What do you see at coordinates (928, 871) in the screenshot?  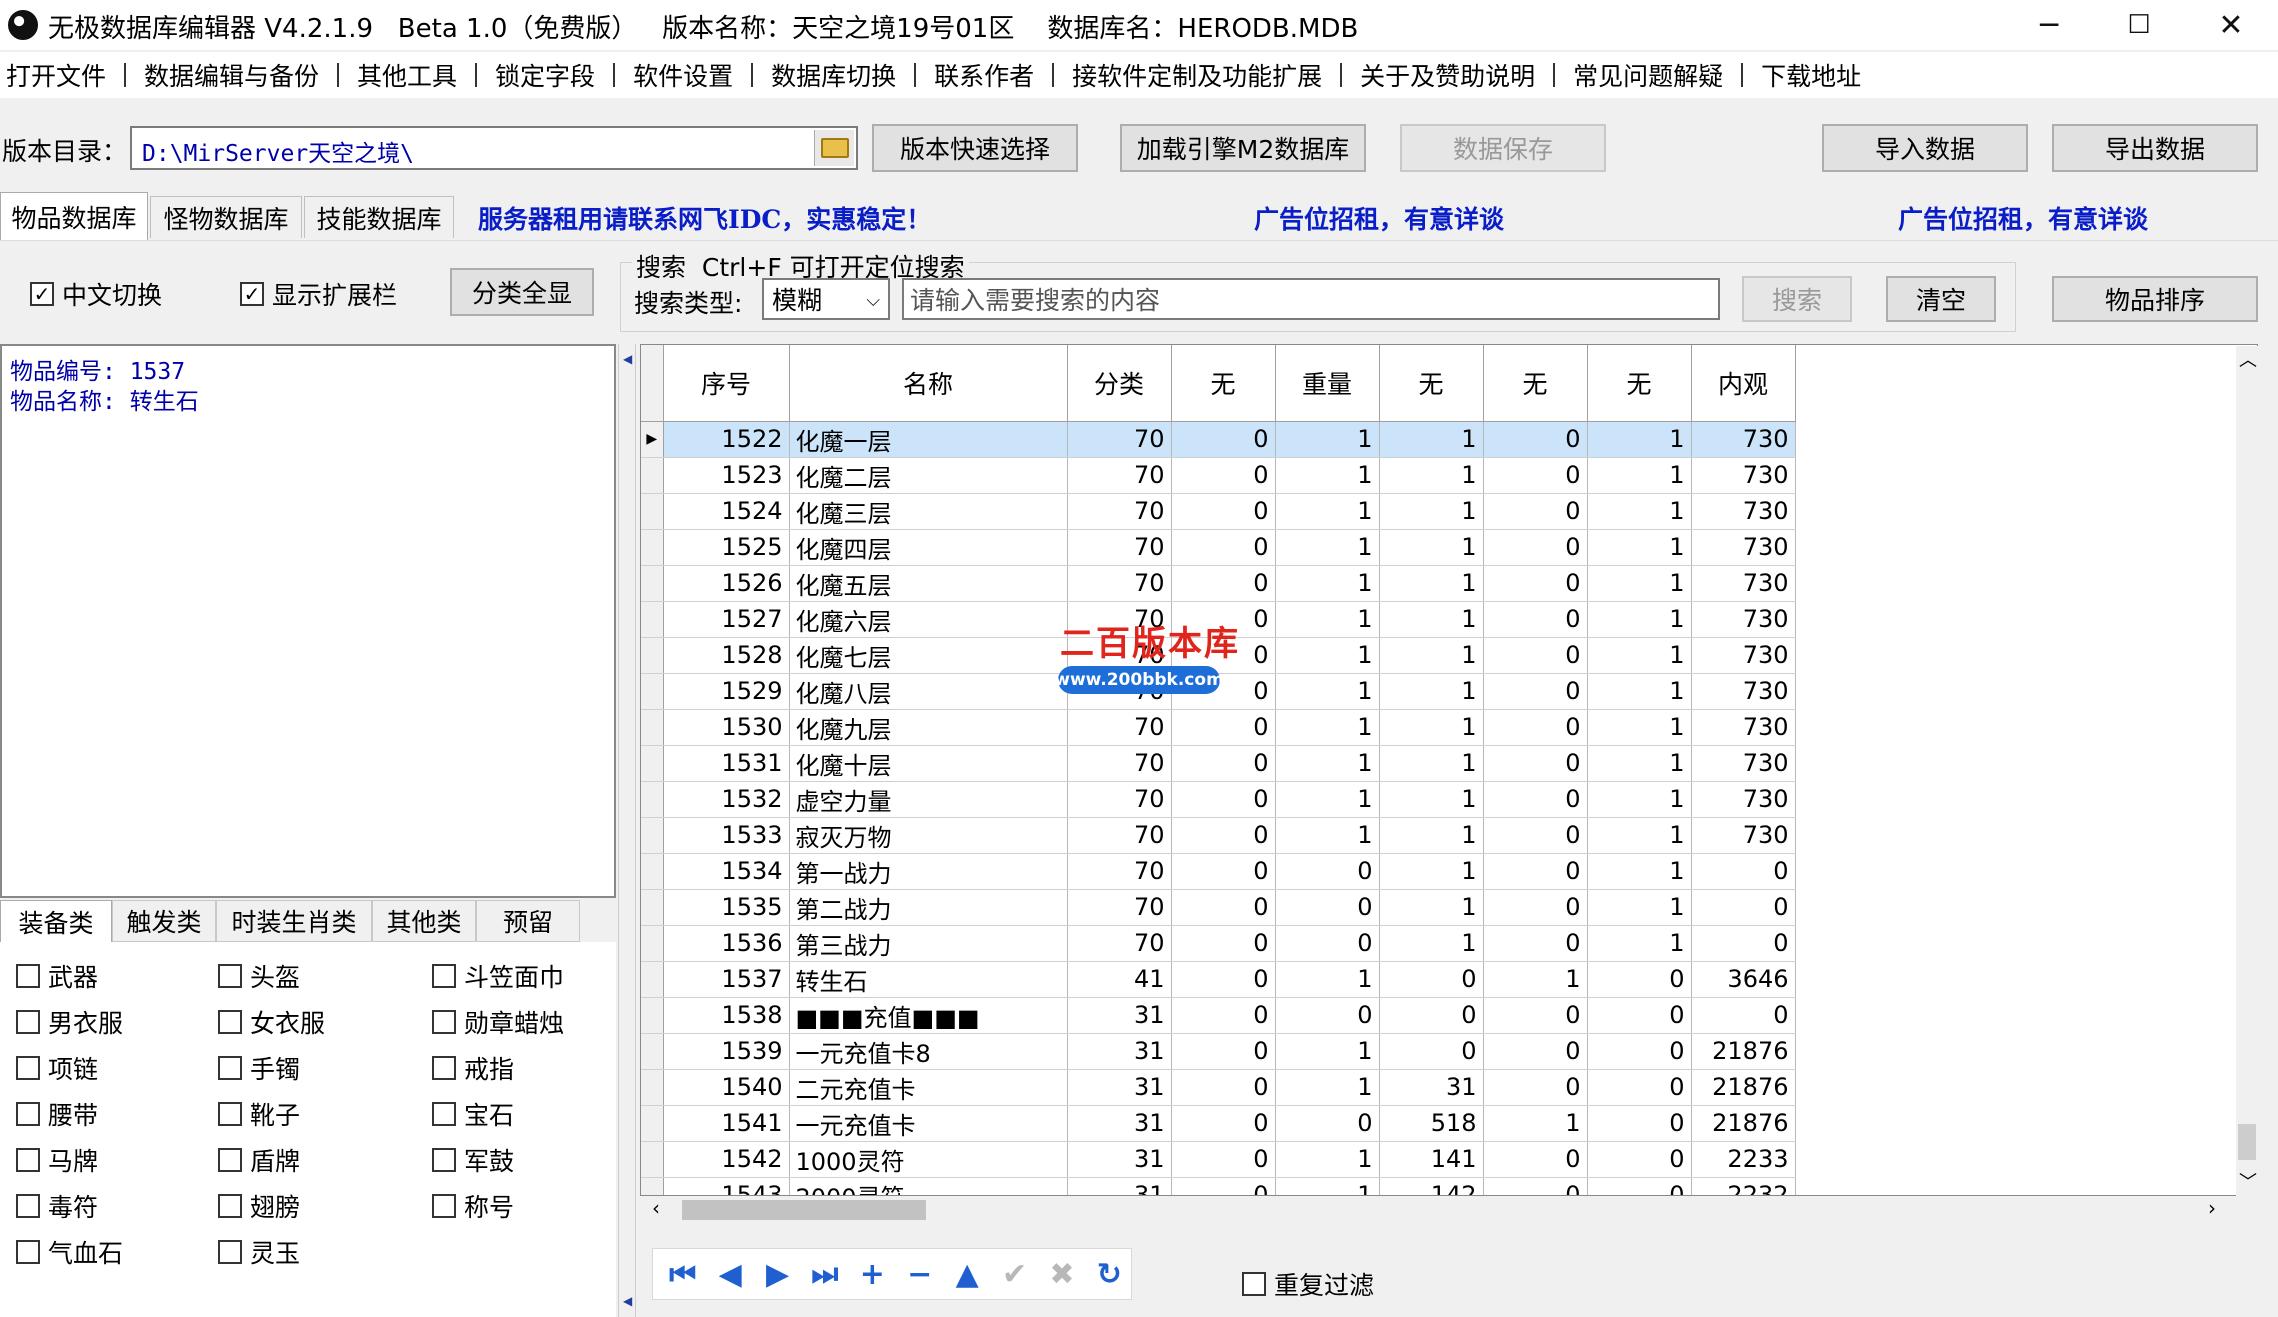 I see `table-cell: 第一战力` at bounding box center [928, 871].